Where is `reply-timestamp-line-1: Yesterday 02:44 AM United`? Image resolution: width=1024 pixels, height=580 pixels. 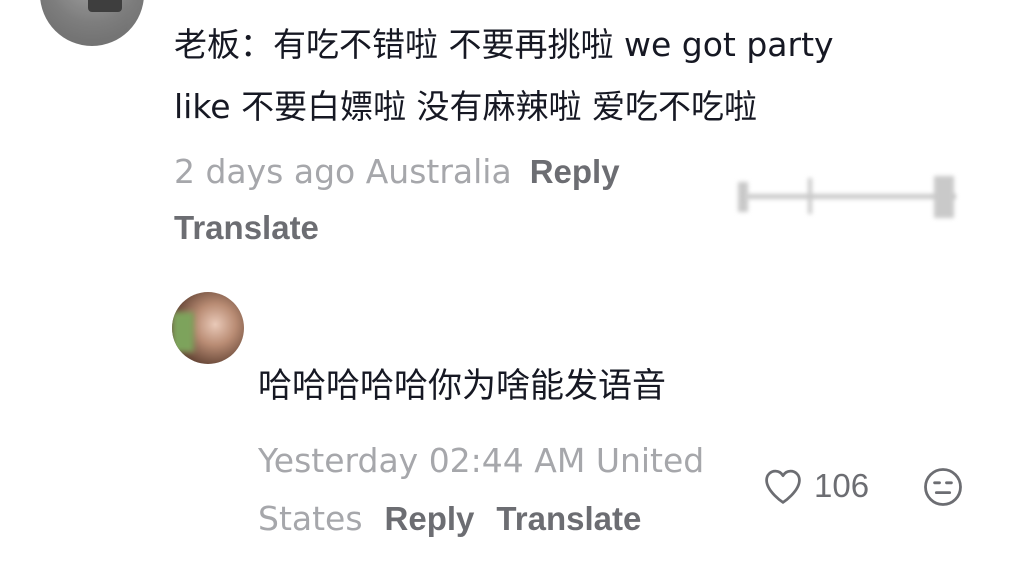 reply-timestamp-line-1: Yesterday 02:44 AM United is located at coordinates (481, 460).